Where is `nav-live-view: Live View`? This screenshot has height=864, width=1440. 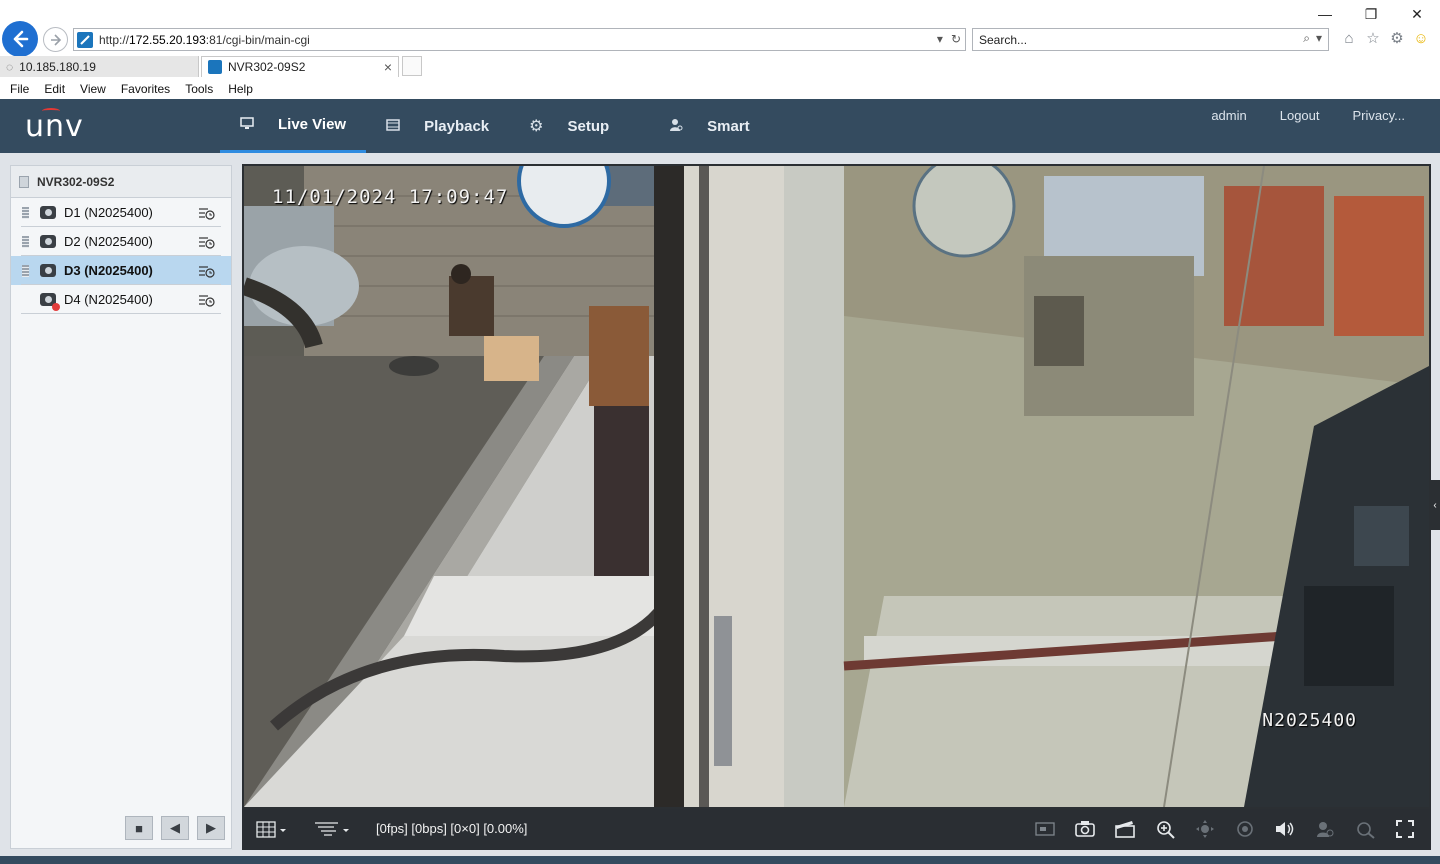
nav-live-view: Live View is located at coordinates (293, 126).